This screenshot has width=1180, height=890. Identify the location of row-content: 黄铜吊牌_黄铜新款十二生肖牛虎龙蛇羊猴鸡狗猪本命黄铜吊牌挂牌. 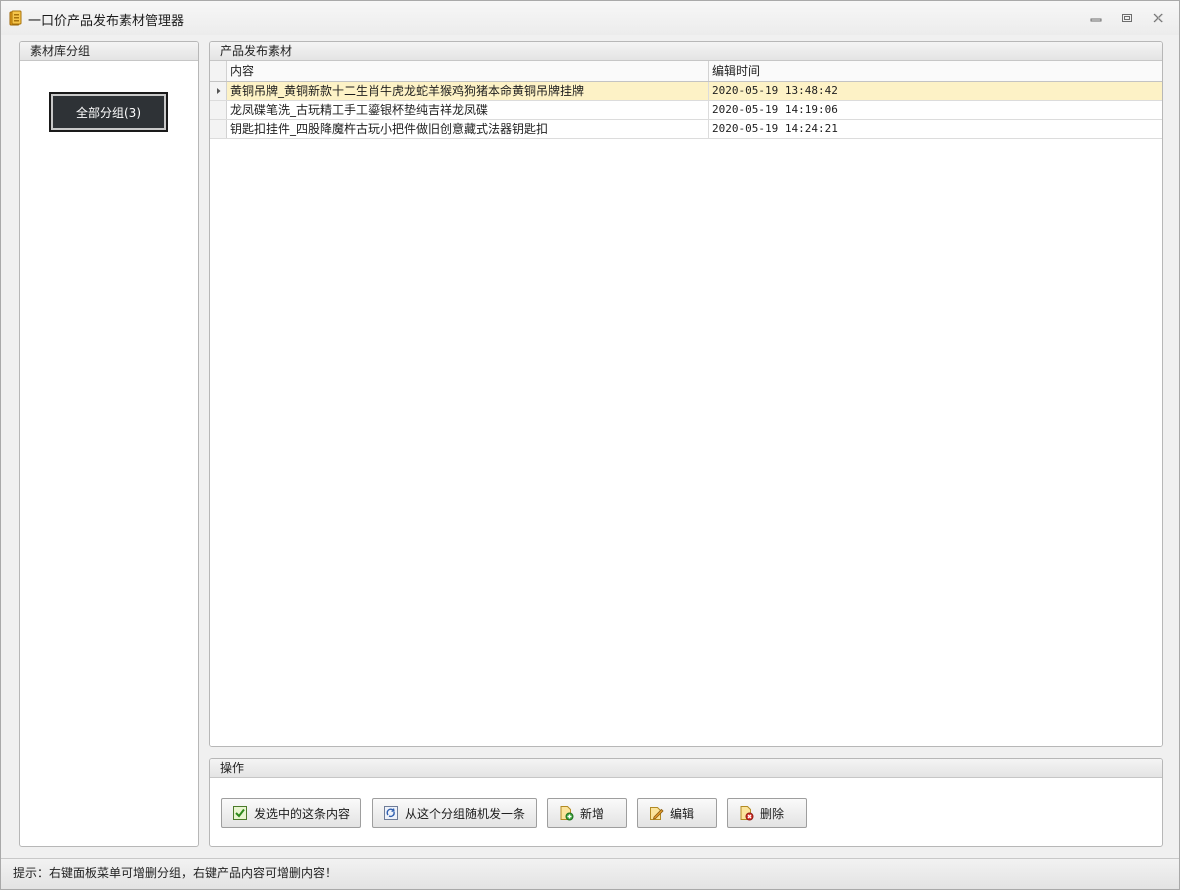
(468, 91).